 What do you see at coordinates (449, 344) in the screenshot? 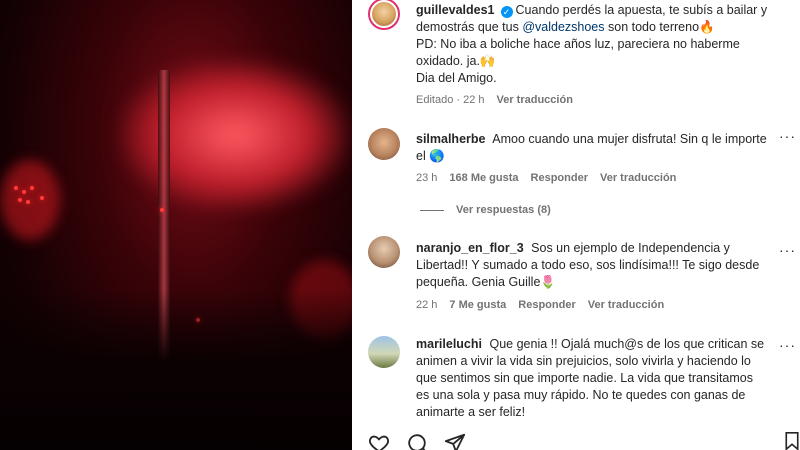
I see `comment-username: marileluchi` at bounding box center [449, 344].